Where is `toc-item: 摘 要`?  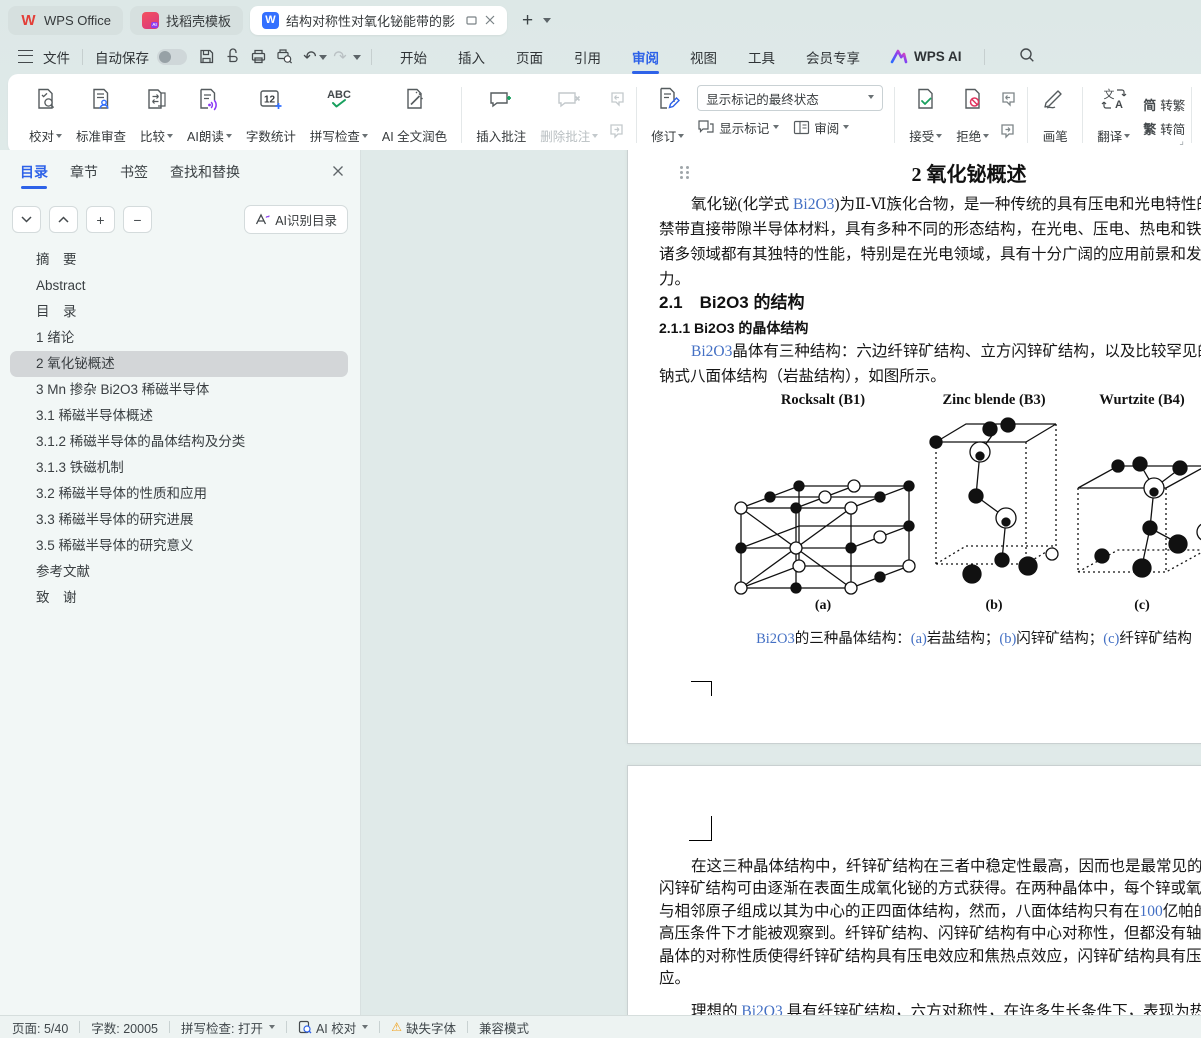
toc-item: 摘 要 is located at coordinates (180, 260).